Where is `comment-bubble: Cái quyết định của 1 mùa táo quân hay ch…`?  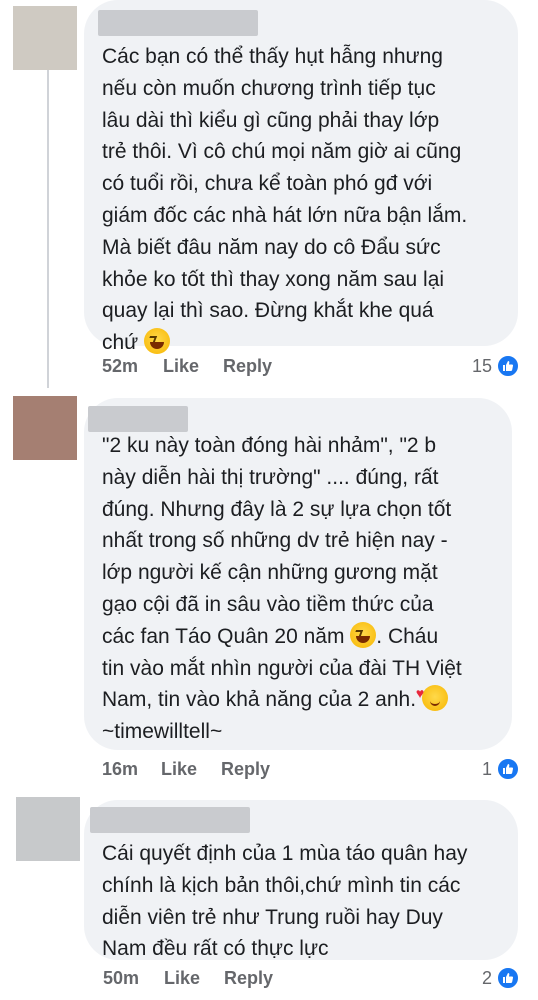
comment-bubble: Cái quyết định của 1 mùa táo quân hay ch… is located at coordinates (301, 880).